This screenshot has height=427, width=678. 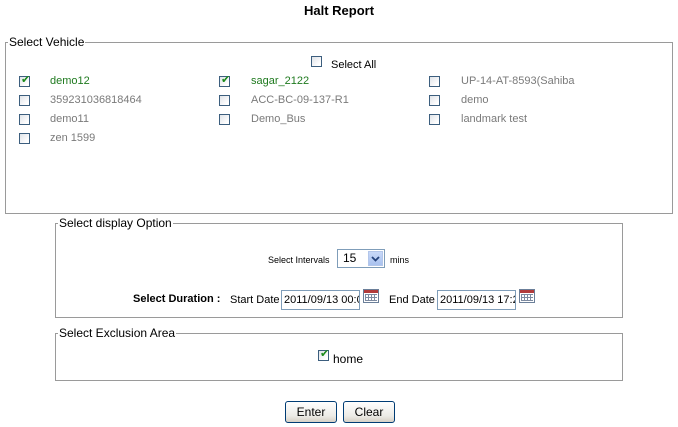 I want to click on clear-button: Clear, so click(x=369, y=412).